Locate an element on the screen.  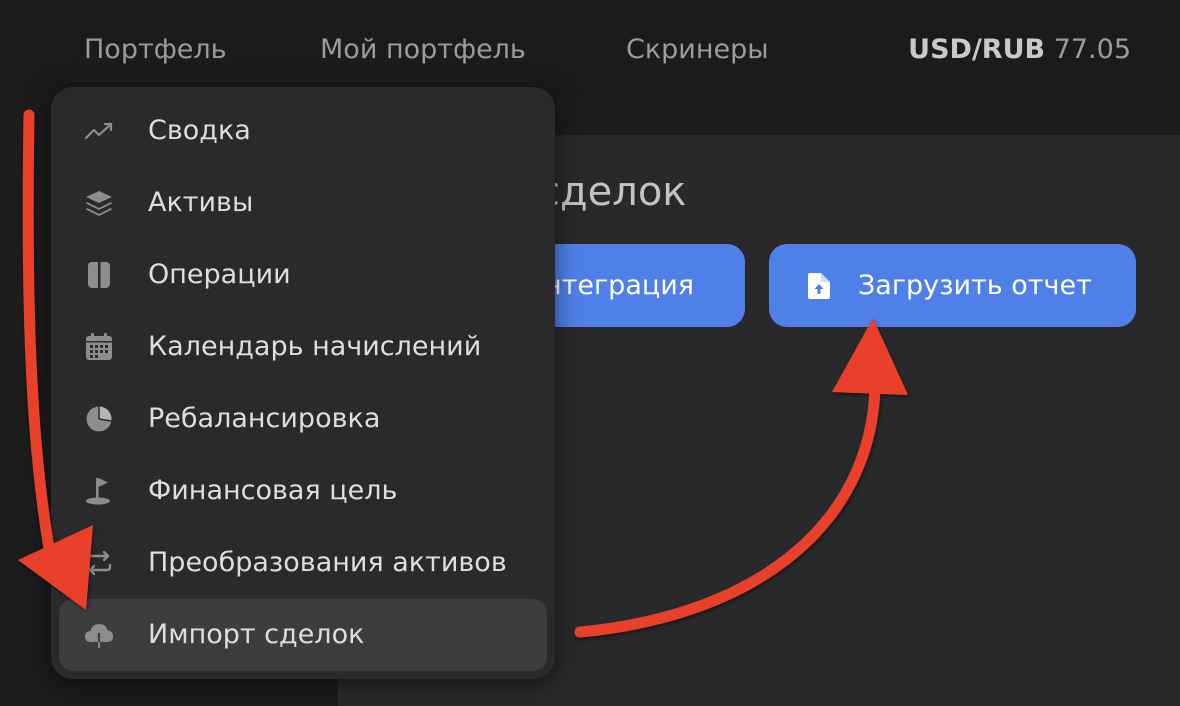
currency-rate: USD/RUB 77.05 is located at coordinates (1019, 50).